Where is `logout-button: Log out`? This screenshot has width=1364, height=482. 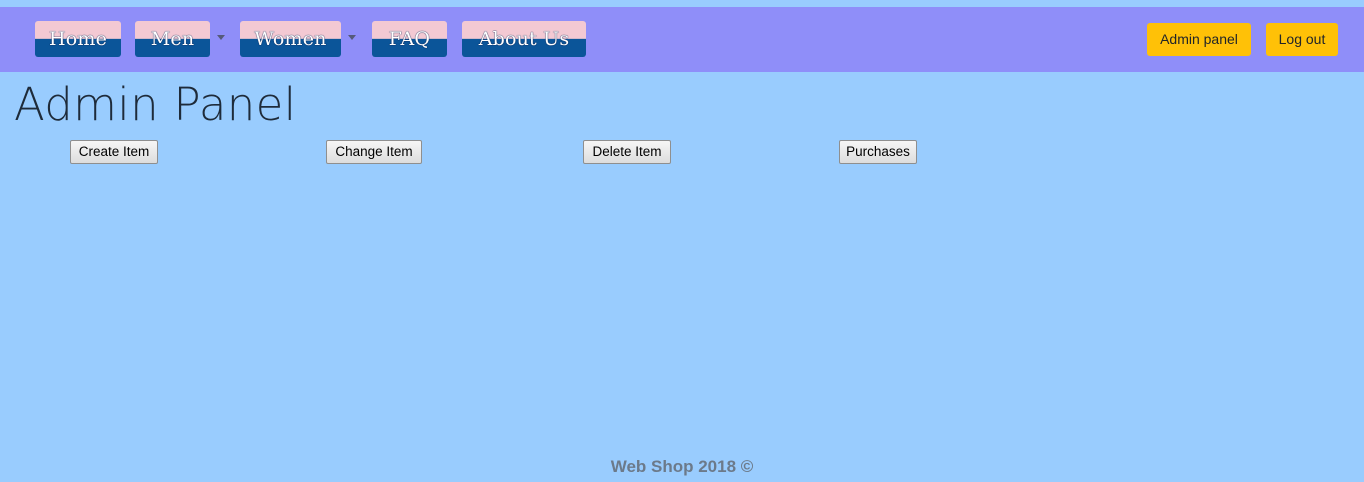
logout-button: Log out is located at coordinates (1302, 39).